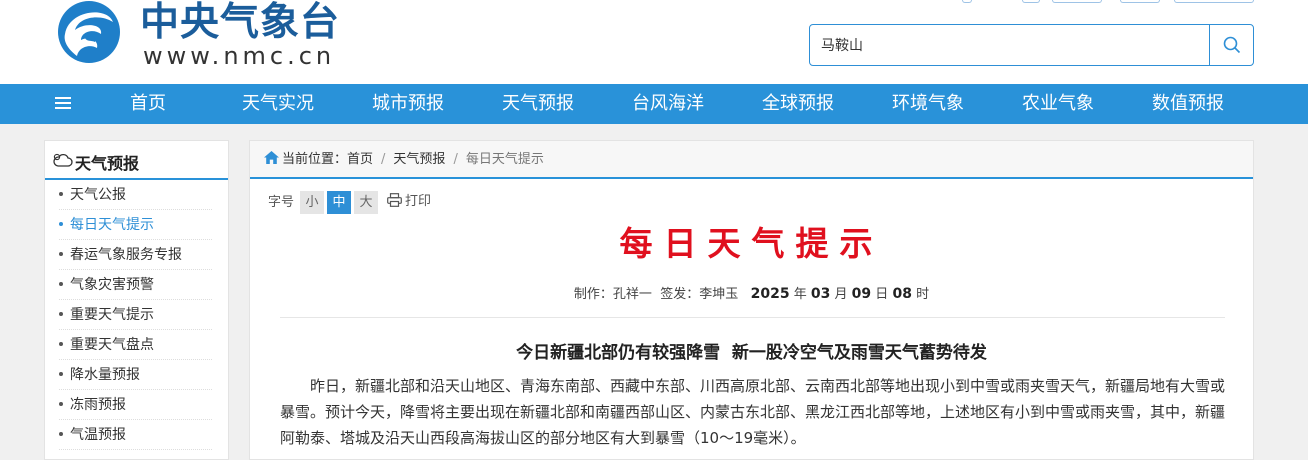  I want to click on print-label: 打印, so click(418, 201).